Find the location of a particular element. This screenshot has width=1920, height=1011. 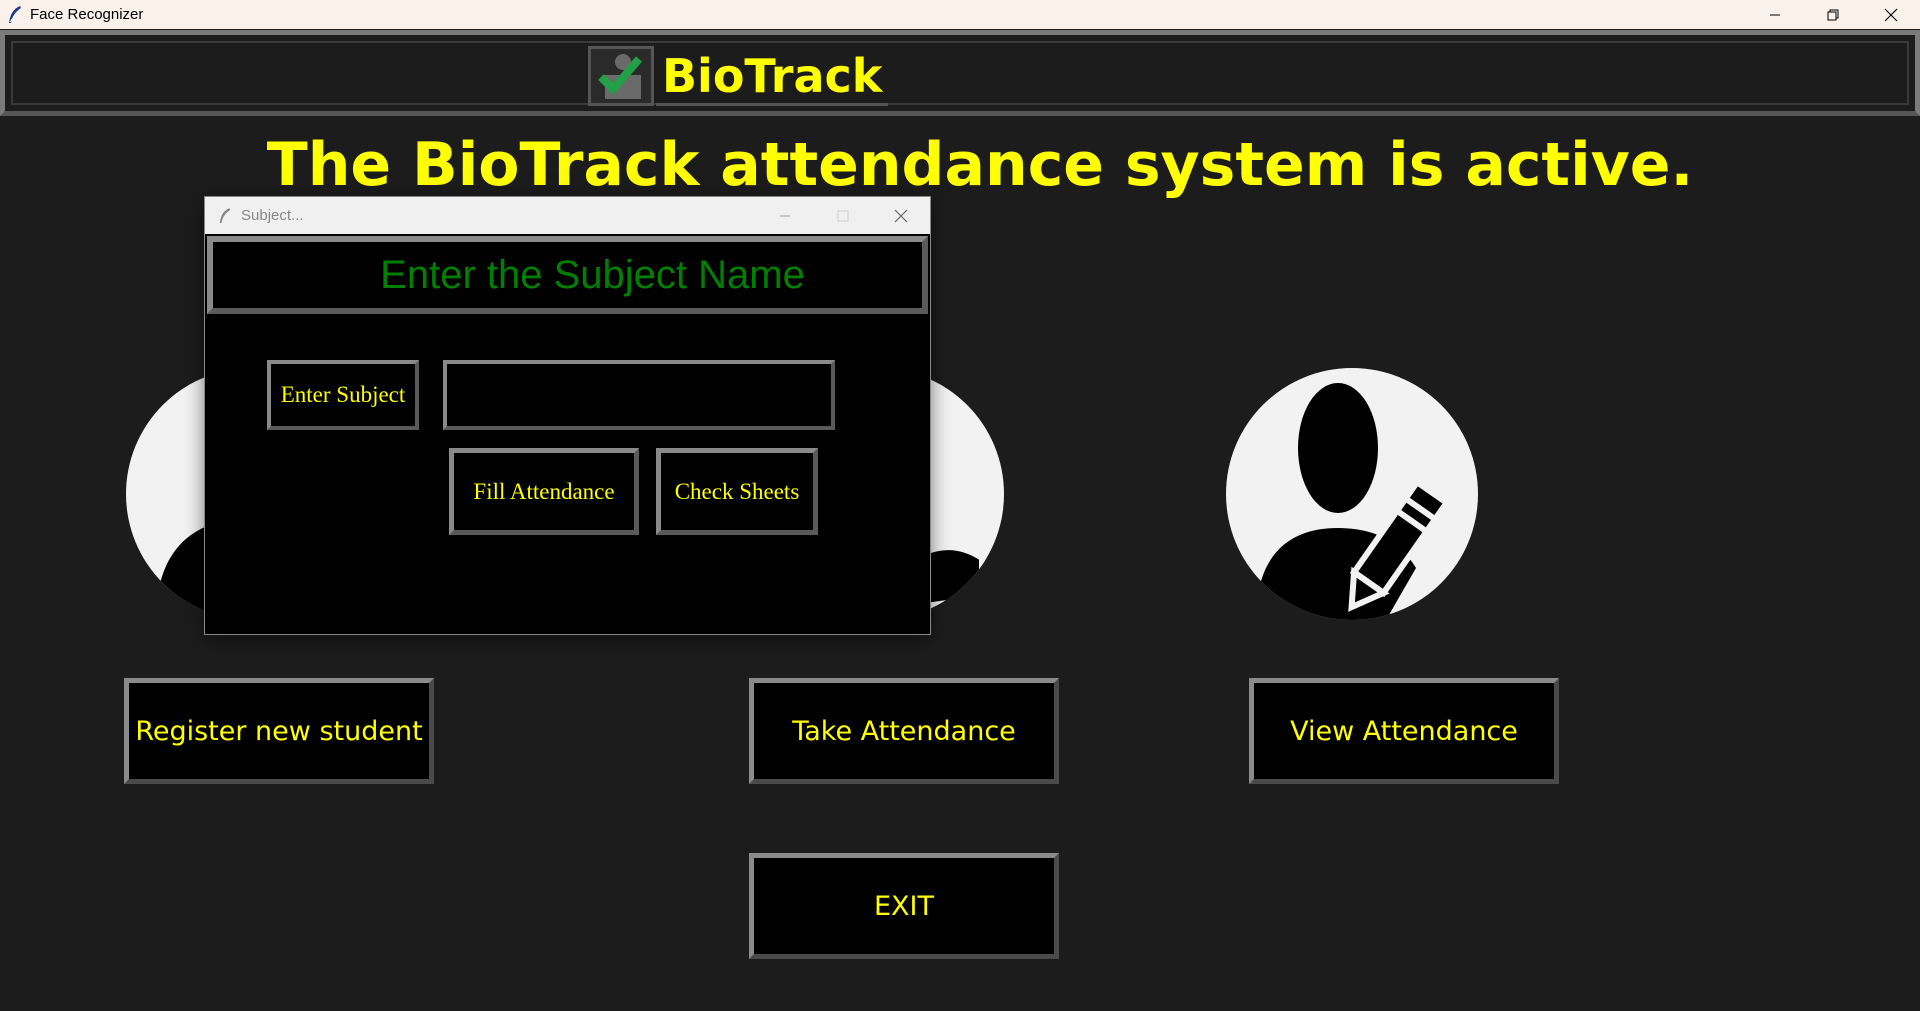

minimize-button is located at coordinates (1775, 14).